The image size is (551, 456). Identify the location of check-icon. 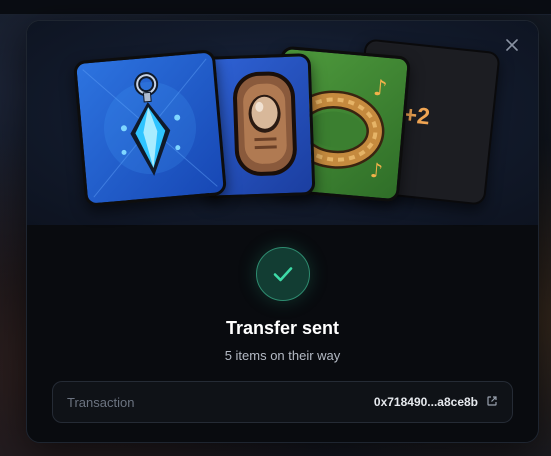
(283, 274).